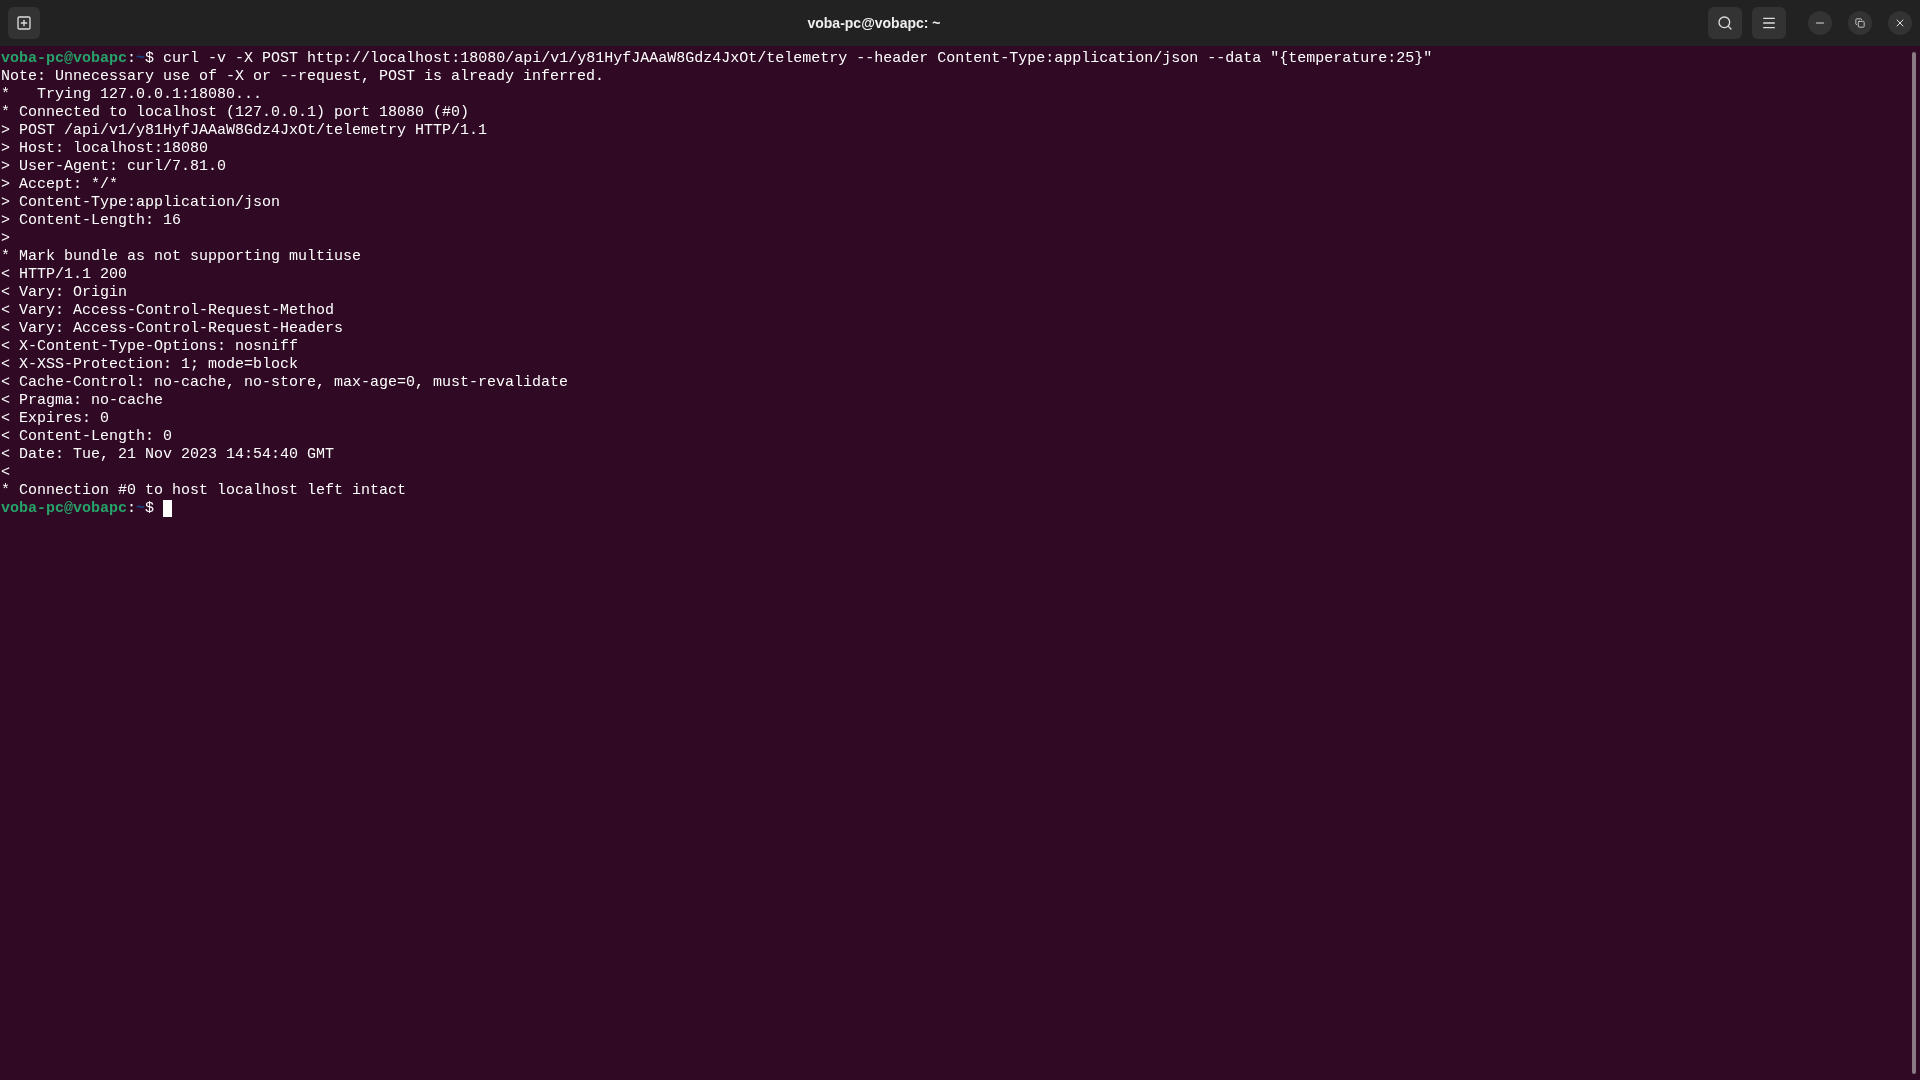 Image resolution: width=1920 pixels, height=1080 pixels. Describe the element at coordinates (82, 401) in the screenshot. I see `output-line: < Pragma: no-cache` at that location.